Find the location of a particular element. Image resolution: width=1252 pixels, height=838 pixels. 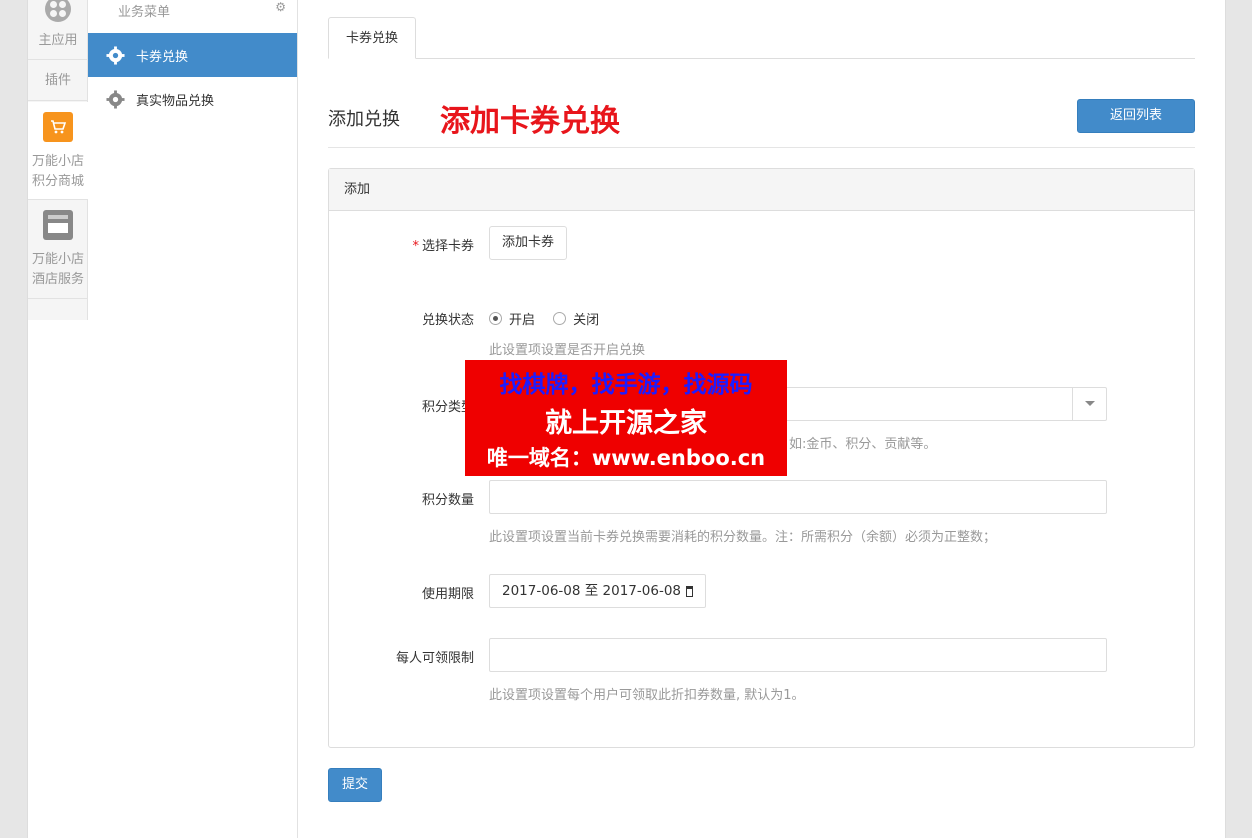

radio-unchecked-icon is located at coordinates (560, 318).